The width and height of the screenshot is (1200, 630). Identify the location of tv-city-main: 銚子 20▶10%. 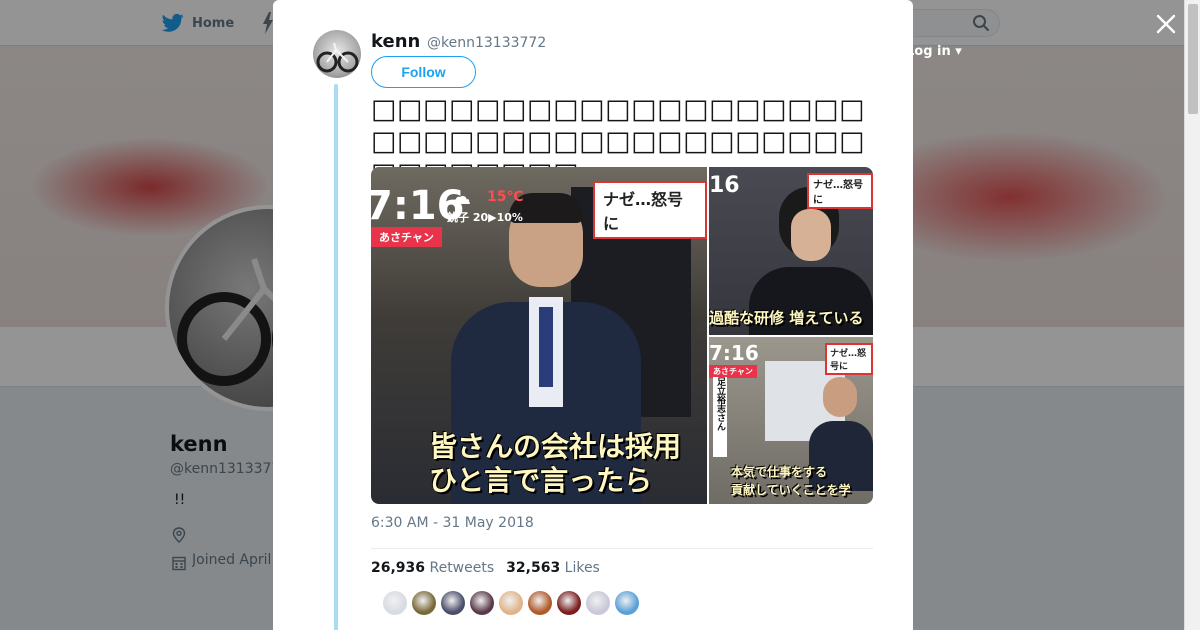
(485, 217).